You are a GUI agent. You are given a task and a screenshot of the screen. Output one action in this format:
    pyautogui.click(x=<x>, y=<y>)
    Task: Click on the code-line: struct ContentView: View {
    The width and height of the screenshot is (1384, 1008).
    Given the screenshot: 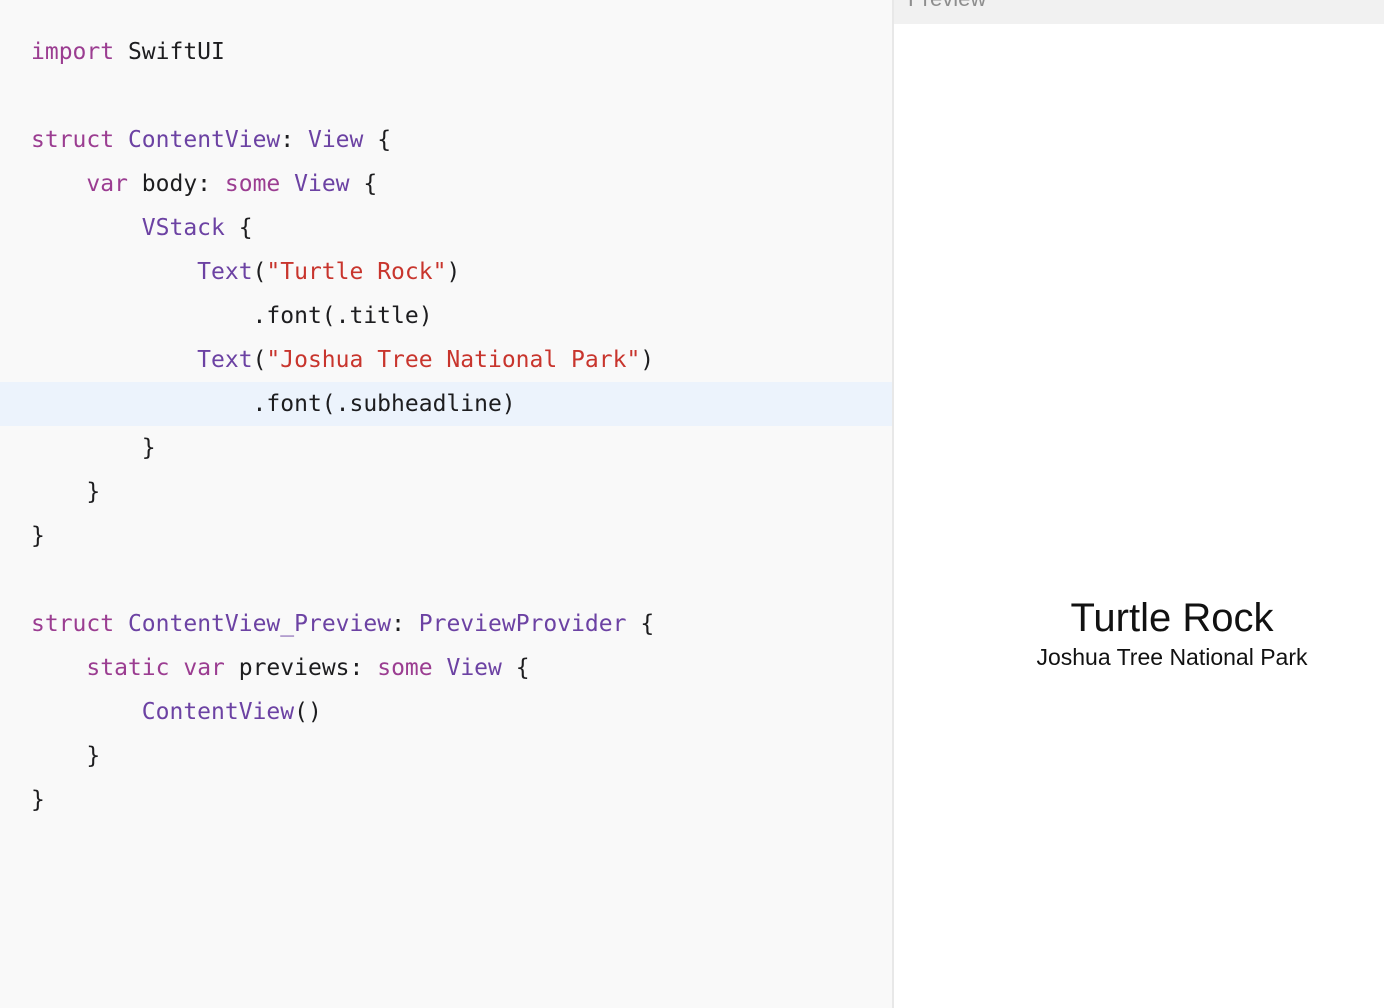 What is the action you would take?
    pyautogui.click(x=446, y=140)
    